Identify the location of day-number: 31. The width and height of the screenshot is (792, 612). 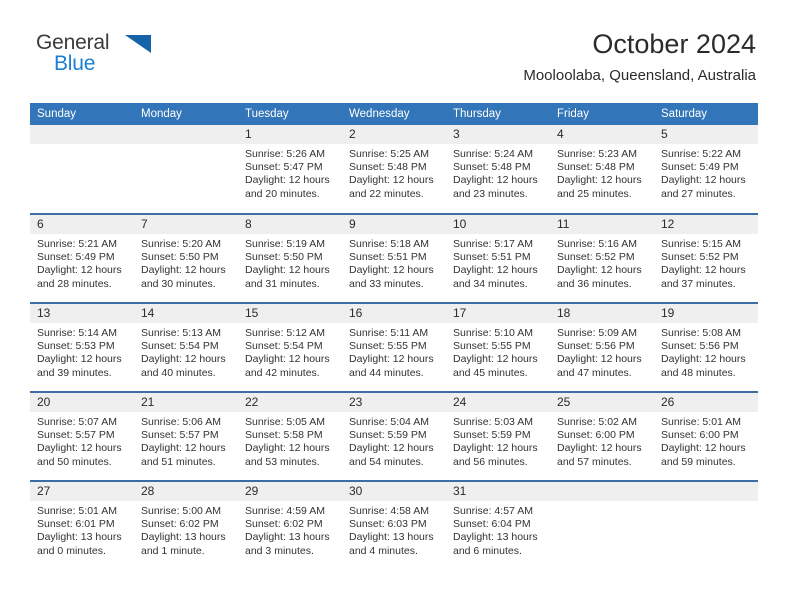
(498, 491).